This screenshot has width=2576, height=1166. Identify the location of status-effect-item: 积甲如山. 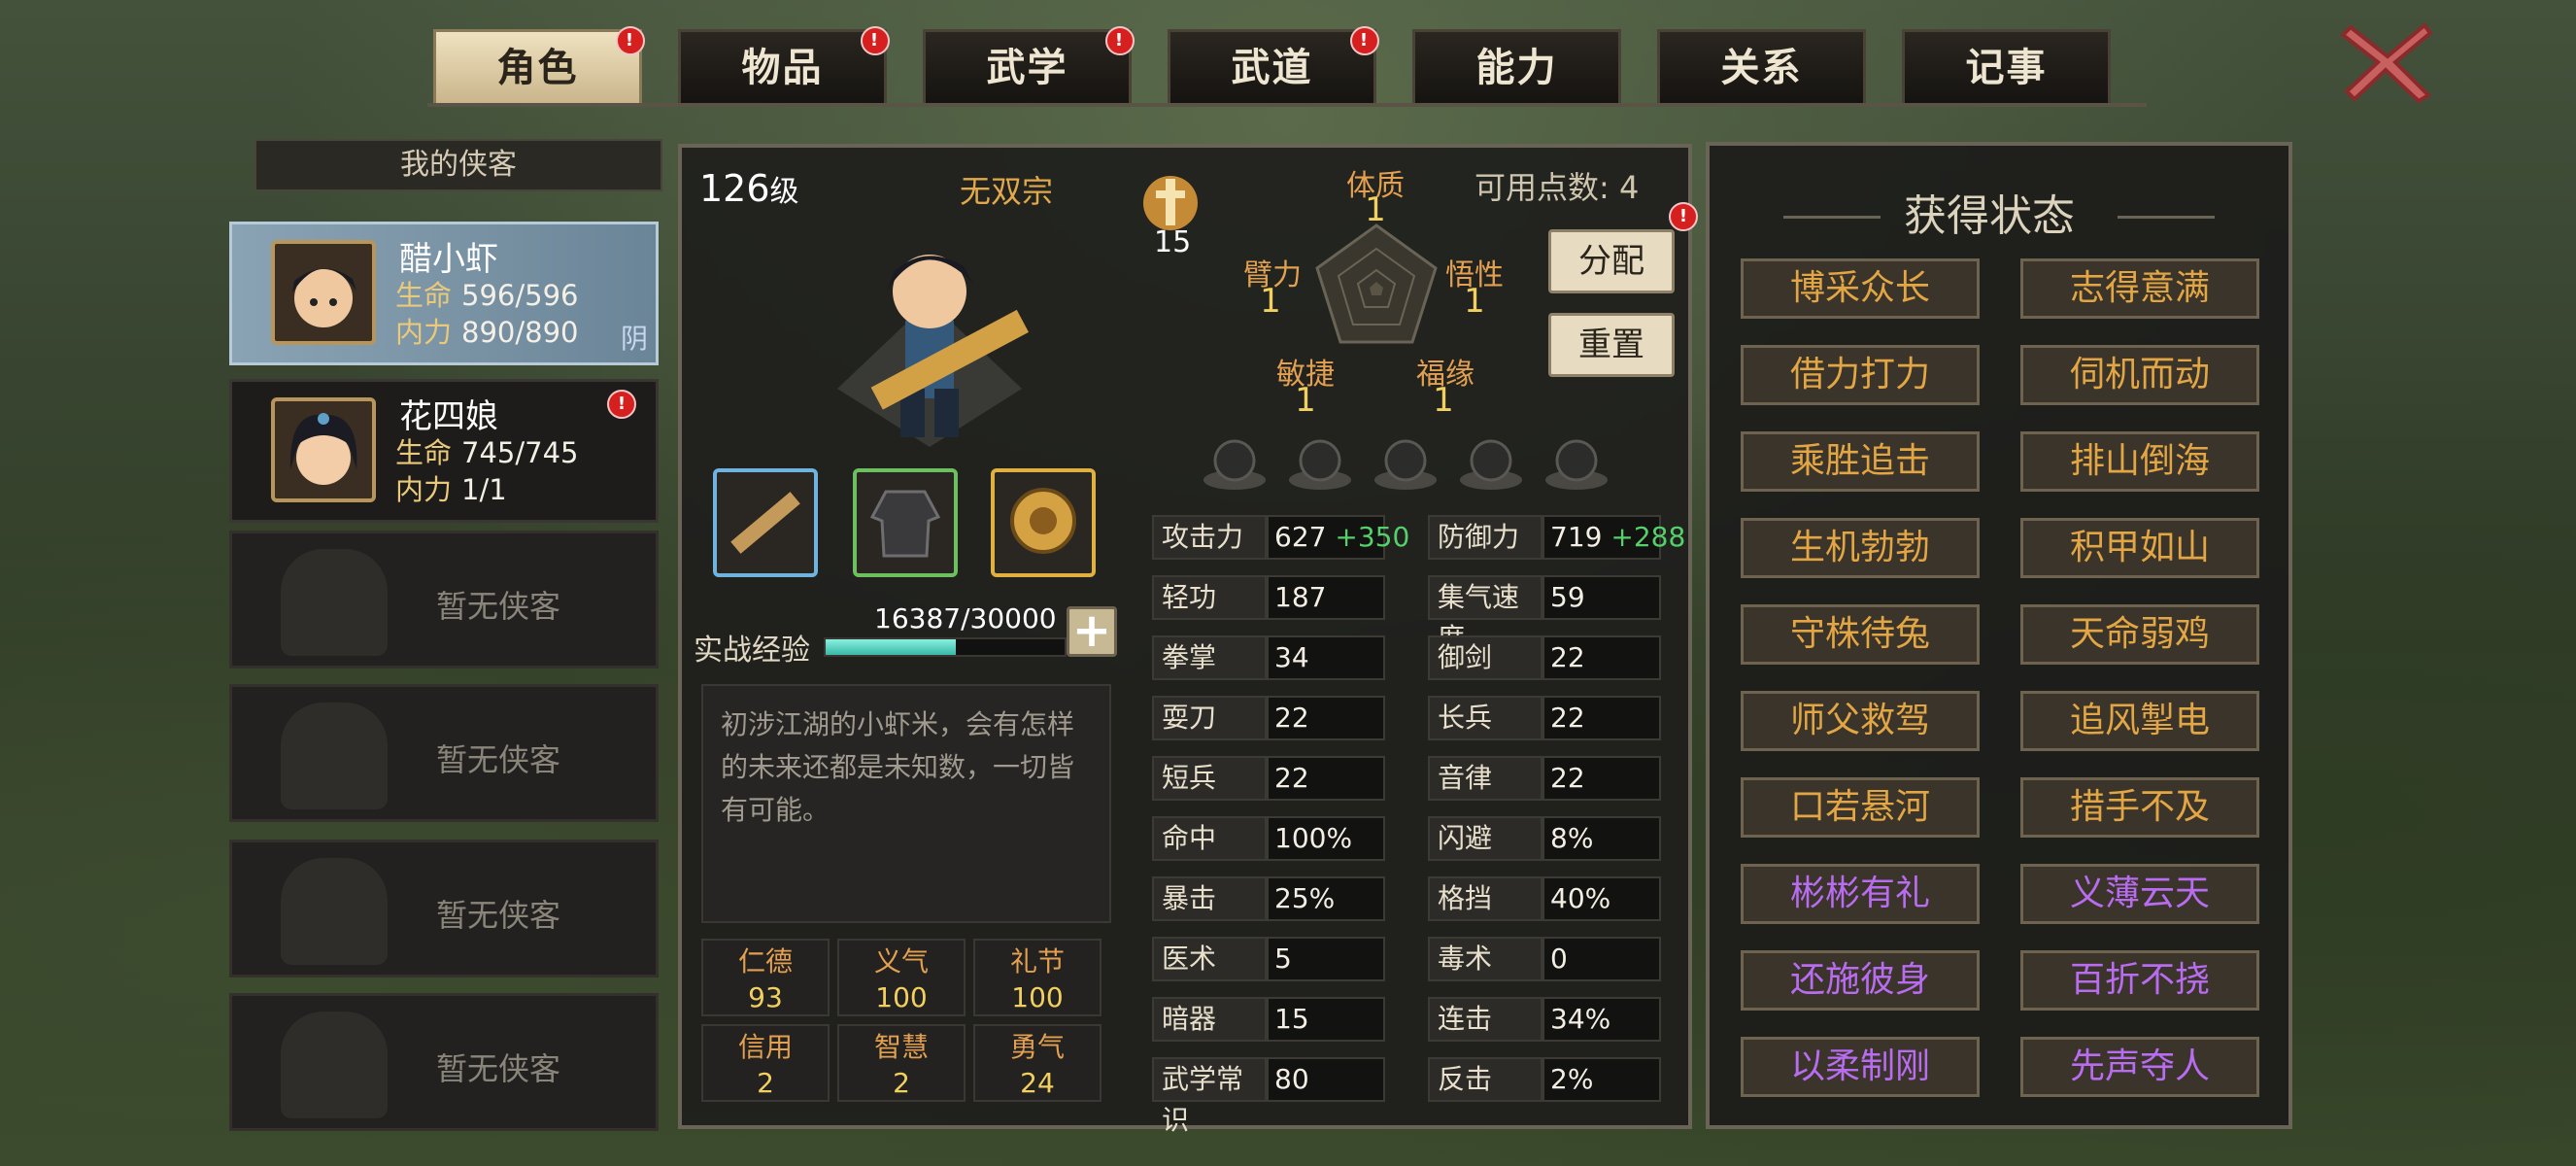
(2139, 548).